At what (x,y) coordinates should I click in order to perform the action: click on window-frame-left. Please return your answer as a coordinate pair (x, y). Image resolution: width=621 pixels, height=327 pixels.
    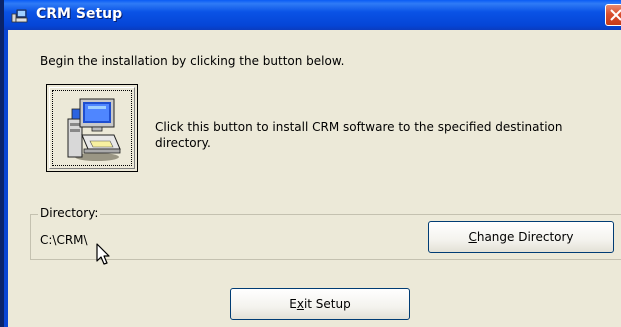
    Looking at the image, I should click on (6, 163).